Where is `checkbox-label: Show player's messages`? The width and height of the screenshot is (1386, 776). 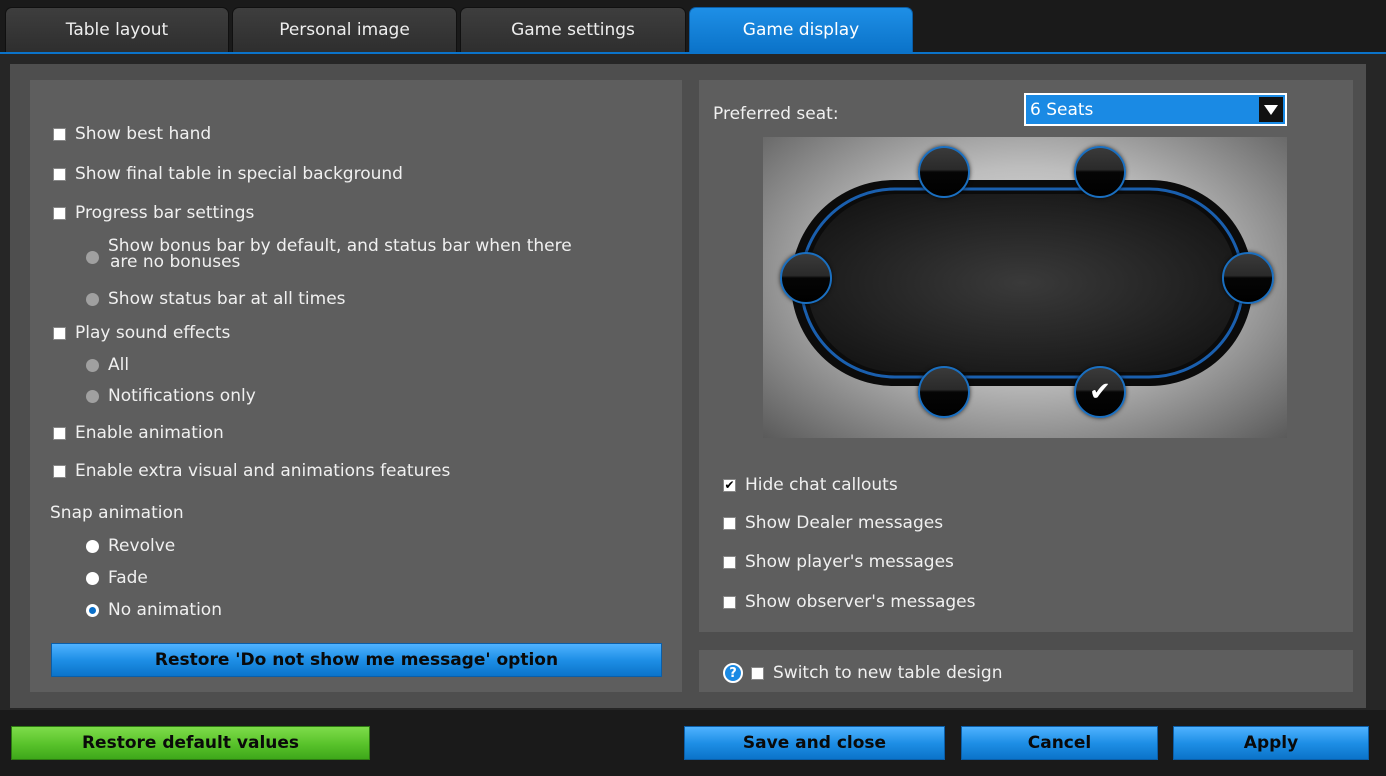
checkbox-label: Show player's messages is located at coordinates (849, 562).